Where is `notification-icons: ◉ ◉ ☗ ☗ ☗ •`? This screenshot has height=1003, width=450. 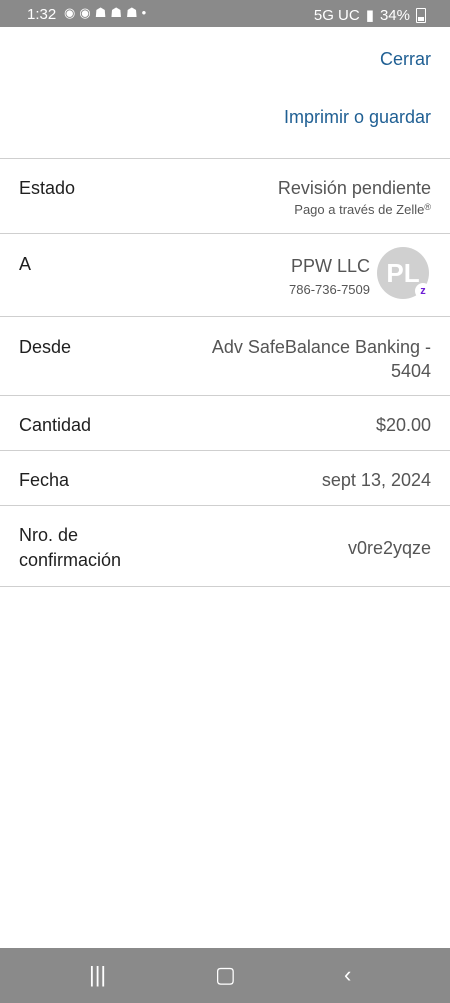
notification-icons: ◉ ◉ ☗ ☗ ☗ • is located at coordinates (105, 13).